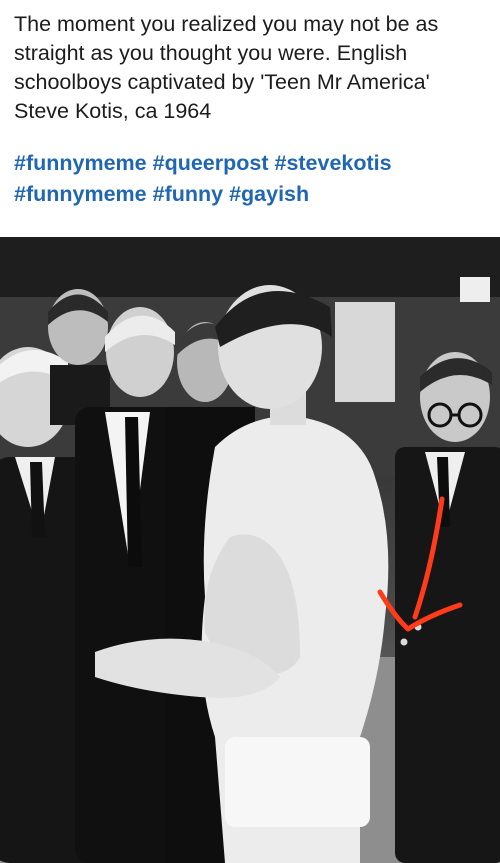  Describe the element at coordinates (475, 289) in the screenshot. I see `ceiling-light` at that location.